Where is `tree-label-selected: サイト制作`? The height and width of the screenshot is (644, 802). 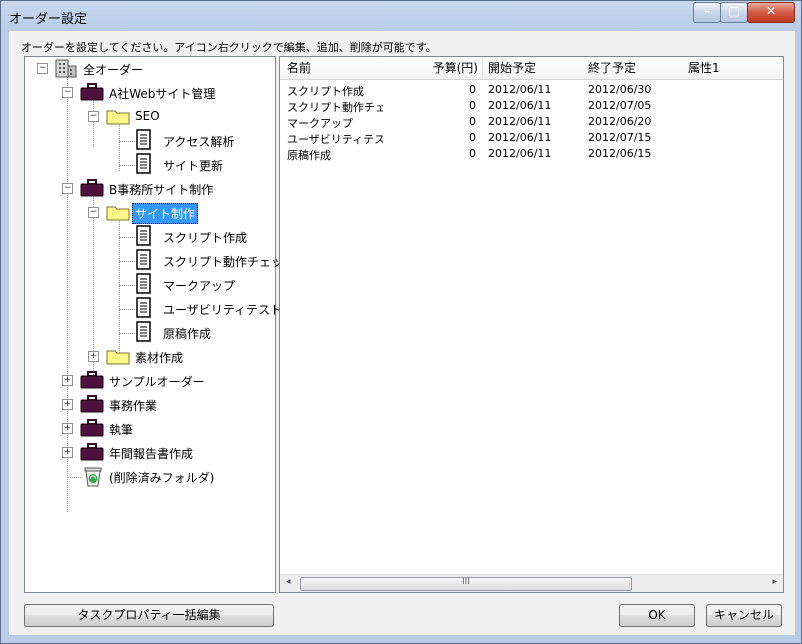
tree-label-selected: サイト制作 is located at coordinates (165, 213).